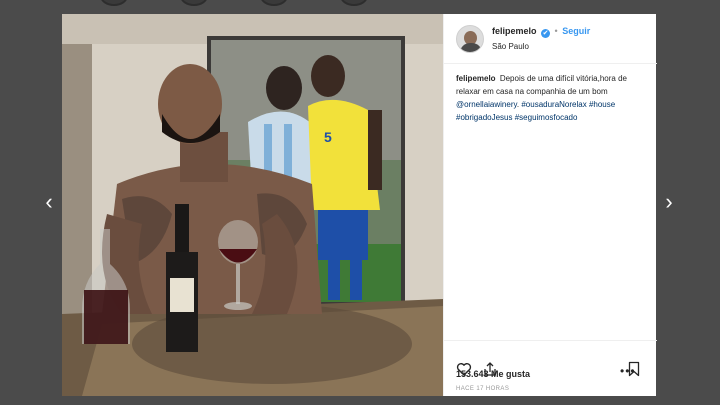 This screenshot has width=720, height=405. I want to click on location-link: São Paulo, so click(541, 46).